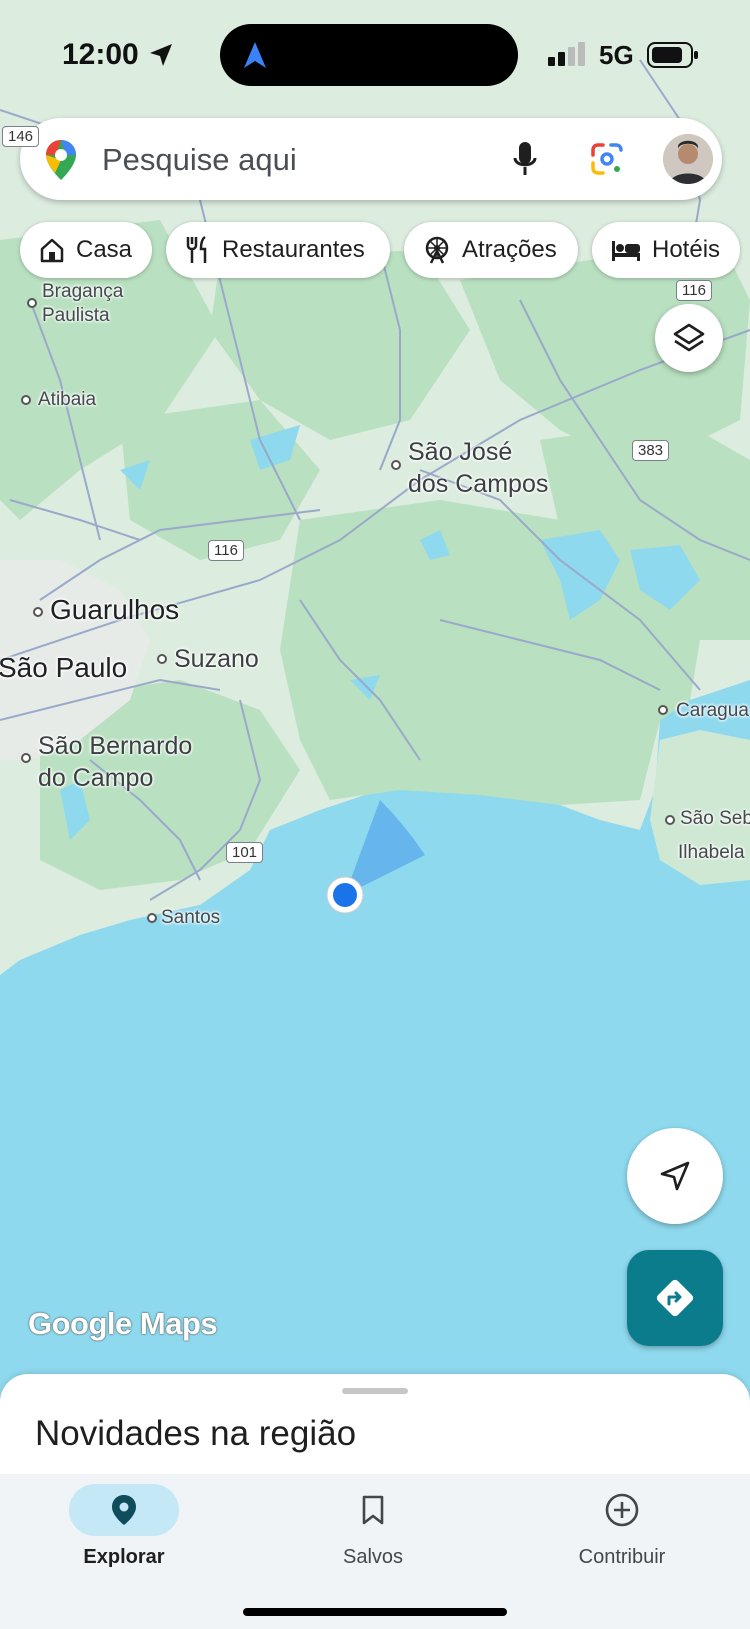 Image resolution: width=750 pixels, height=1629 pixels. What do you see at coordinates (123, 1323) in the screenshot?
I see `google-maps-logo: Google Maps` at bounding box center [123, 1323].